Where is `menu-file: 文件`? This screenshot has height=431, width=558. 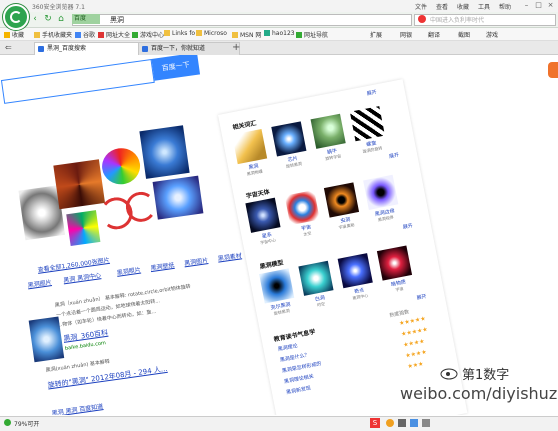 menu-file: 文件 is located at coordinates (421, 6).